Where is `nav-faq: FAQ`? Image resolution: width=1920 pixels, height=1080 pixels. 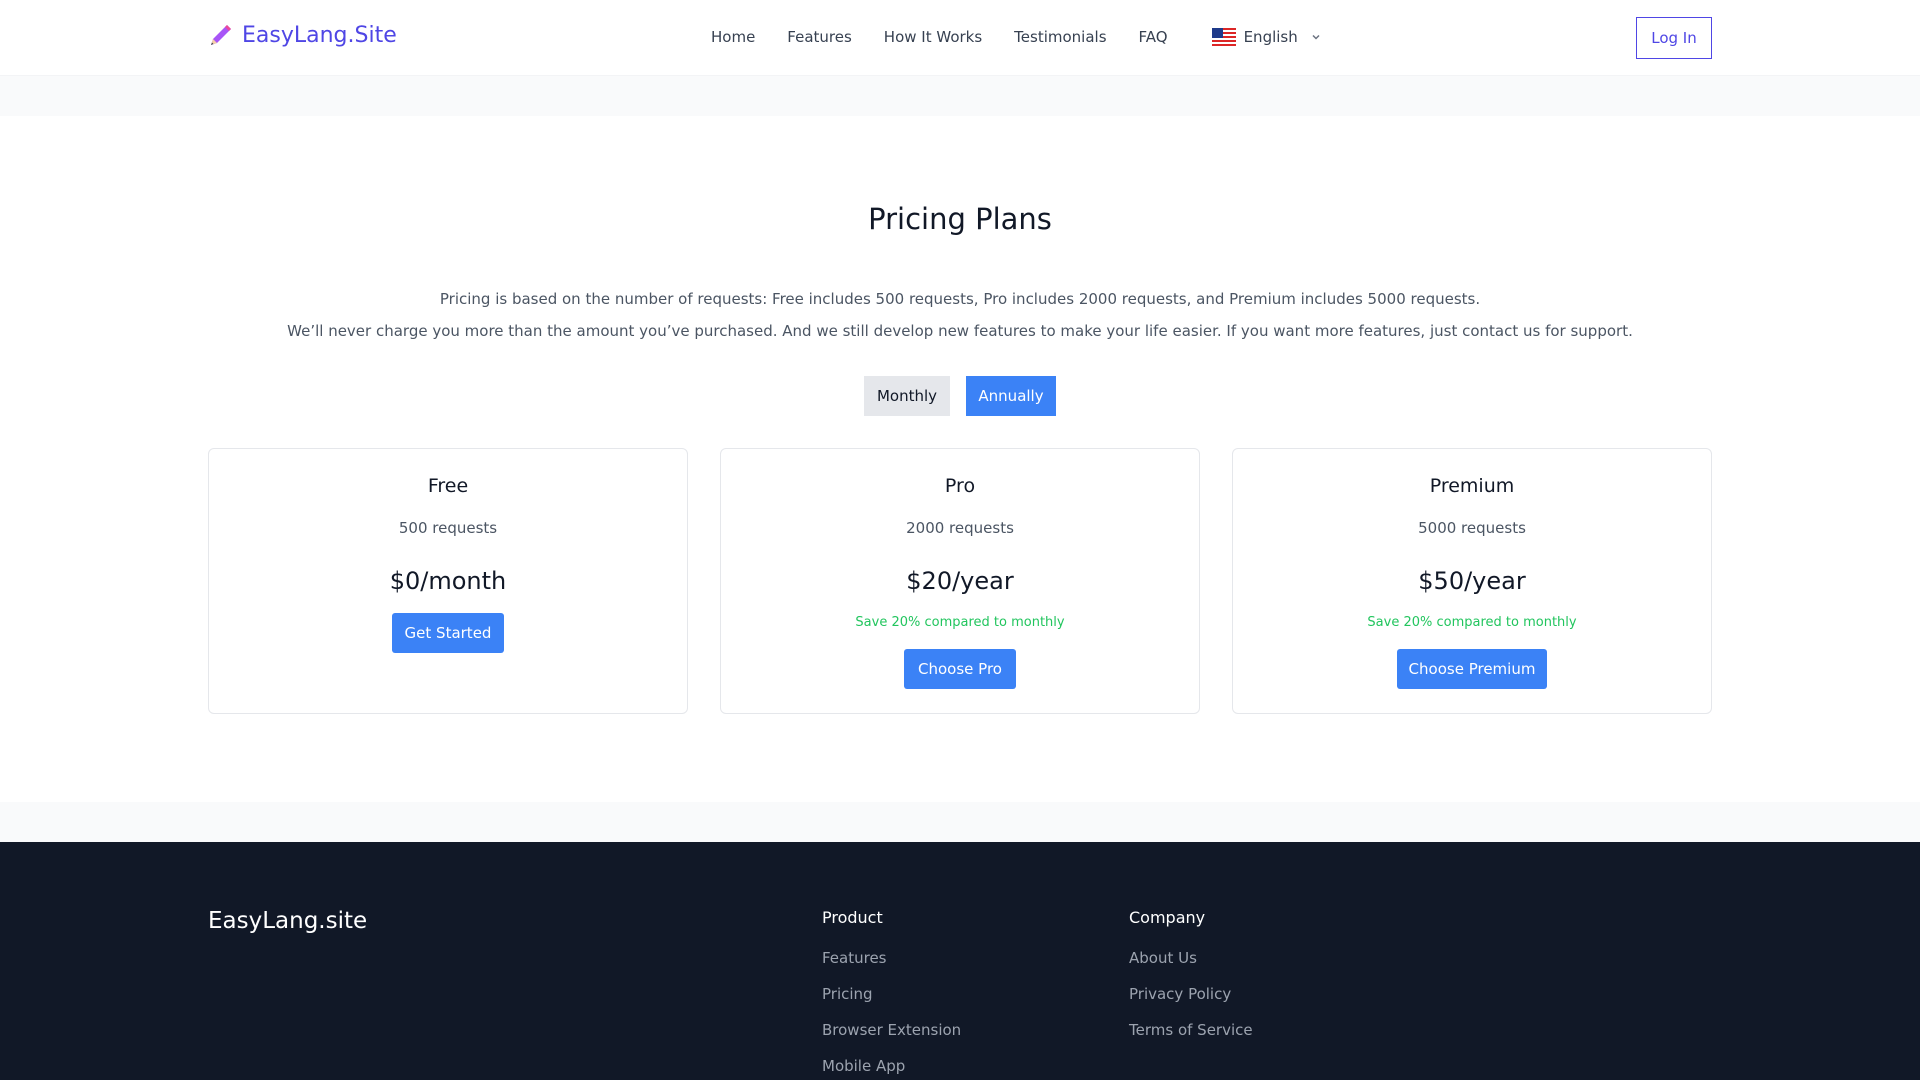 nav-faq: FAQ is located at coordinates (1153, 37).